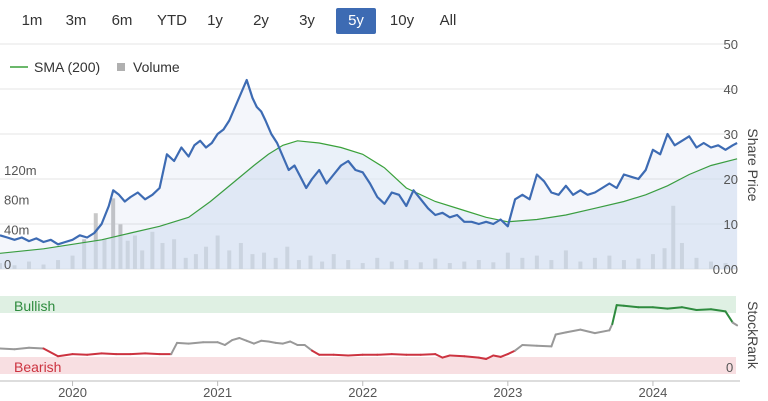  What do you see at coordinates (369, 332) in the screenshot?
I see `stockrank-series` at bounding box center [369, 332].